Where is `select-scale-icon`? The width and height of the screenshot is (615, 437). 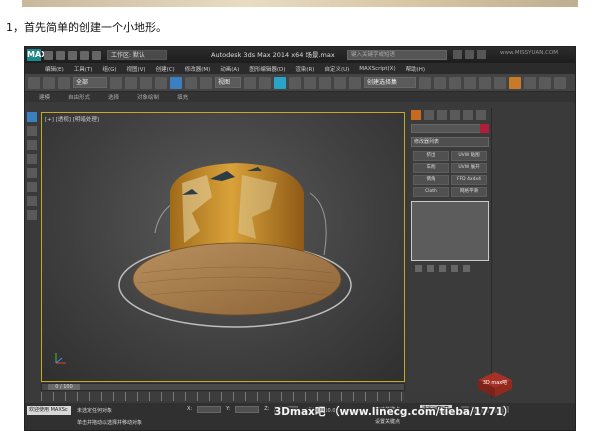
select-scale-icon is located at coordinates (206, 82).